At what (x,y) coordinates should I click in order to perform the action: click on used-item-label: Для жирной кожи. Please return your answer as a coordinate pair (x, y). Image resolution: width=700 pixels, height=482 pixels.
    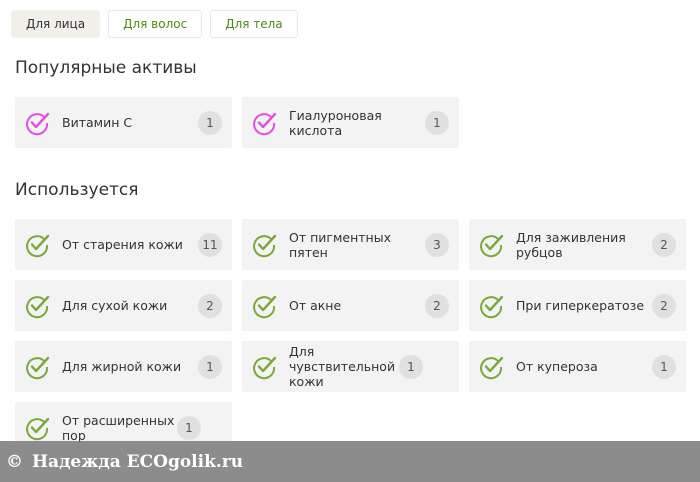
    Looking at the image, I should click on (122, 366).